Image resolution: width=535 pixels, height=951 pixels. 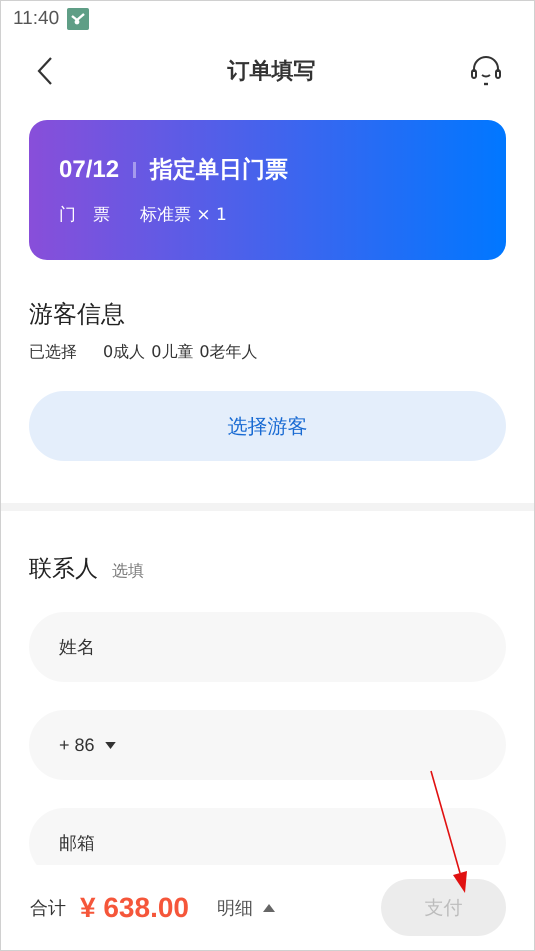 What do you see at coordinates (246, 908) in the screenshot?
I see `detail-toggle: 明细` at bounding box center [246, 908].